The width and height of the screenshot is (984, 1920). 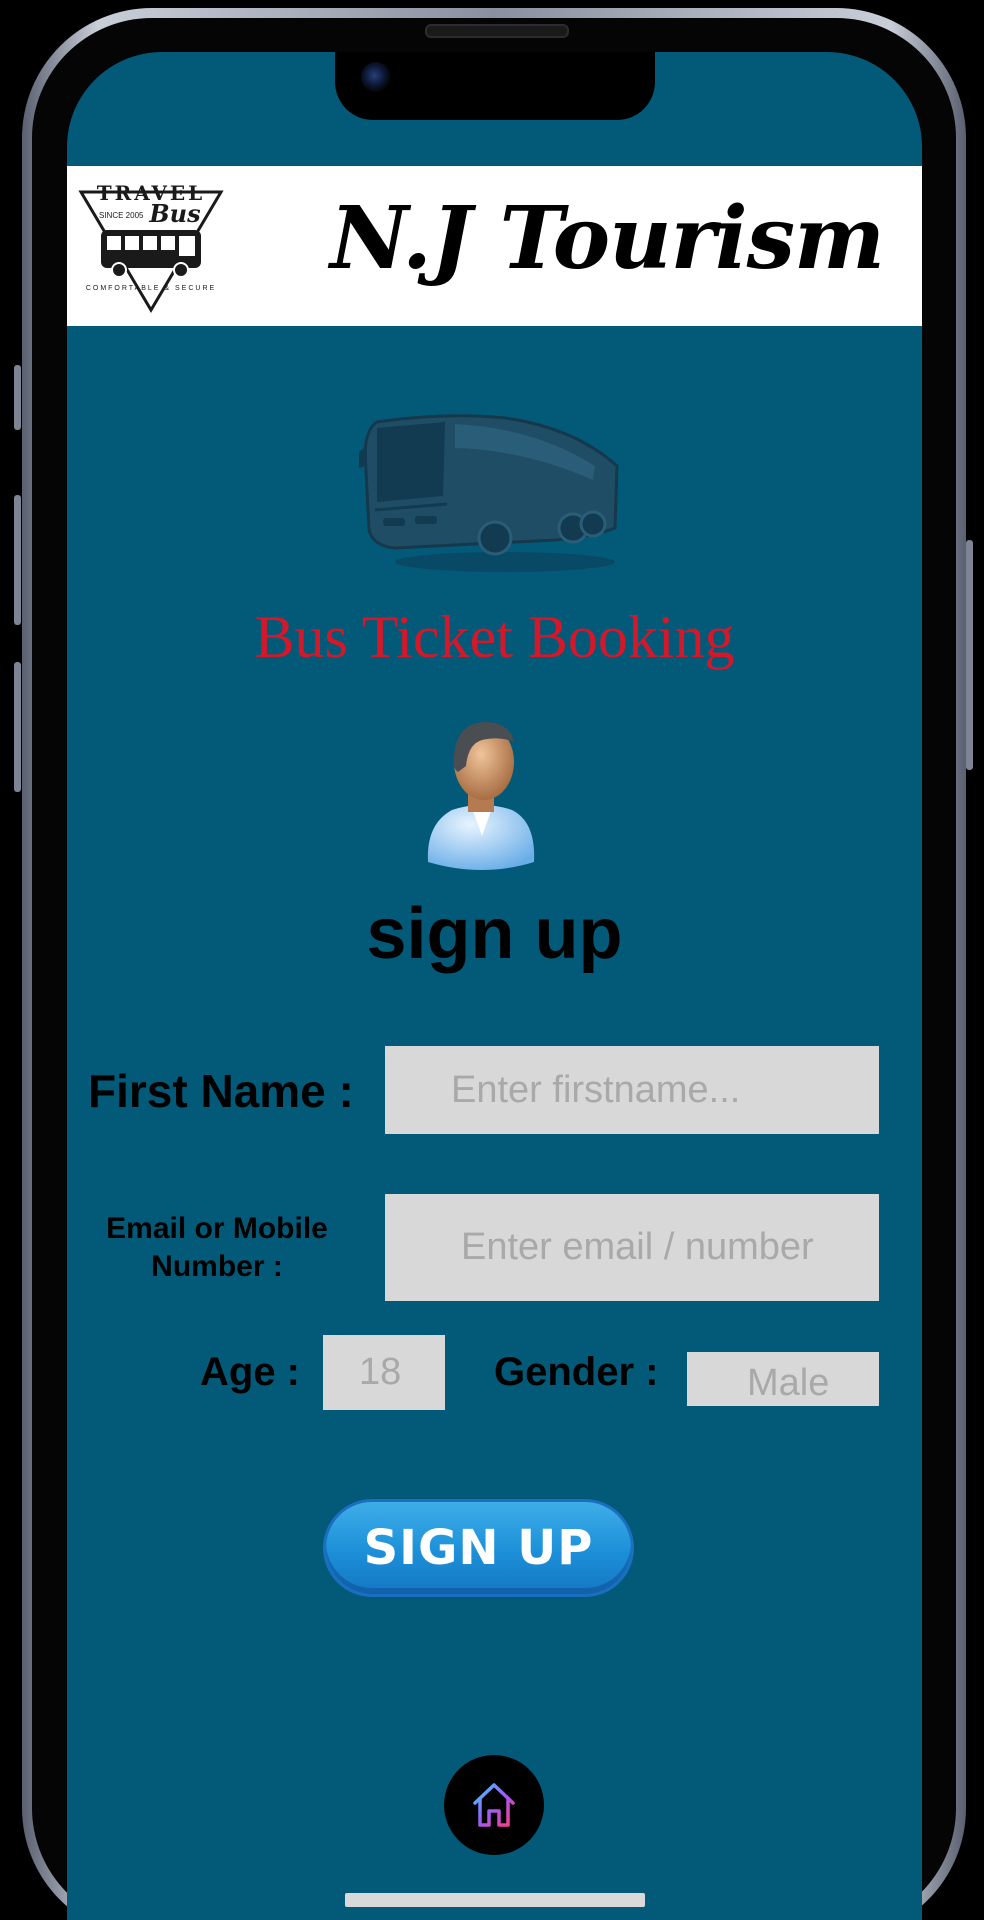 I want to click on home-icon, so click(x=494, y=1805).